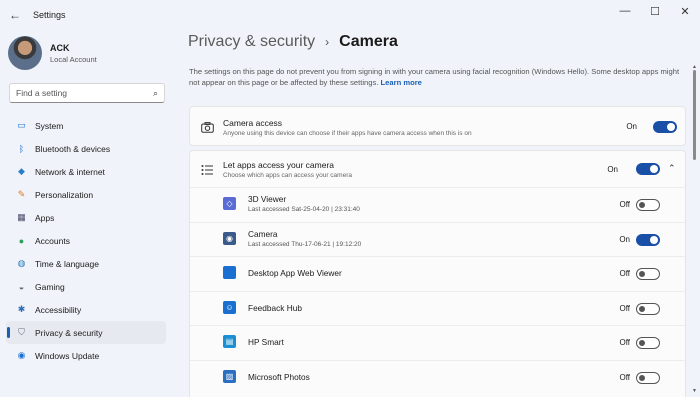 Image resolution: width=700 pixels, height=397 pixels. What do you see at coordinates (229, 341) in the screenshot?
I see `hp-smart-icon: ▤` at bounding box center [229, 341].